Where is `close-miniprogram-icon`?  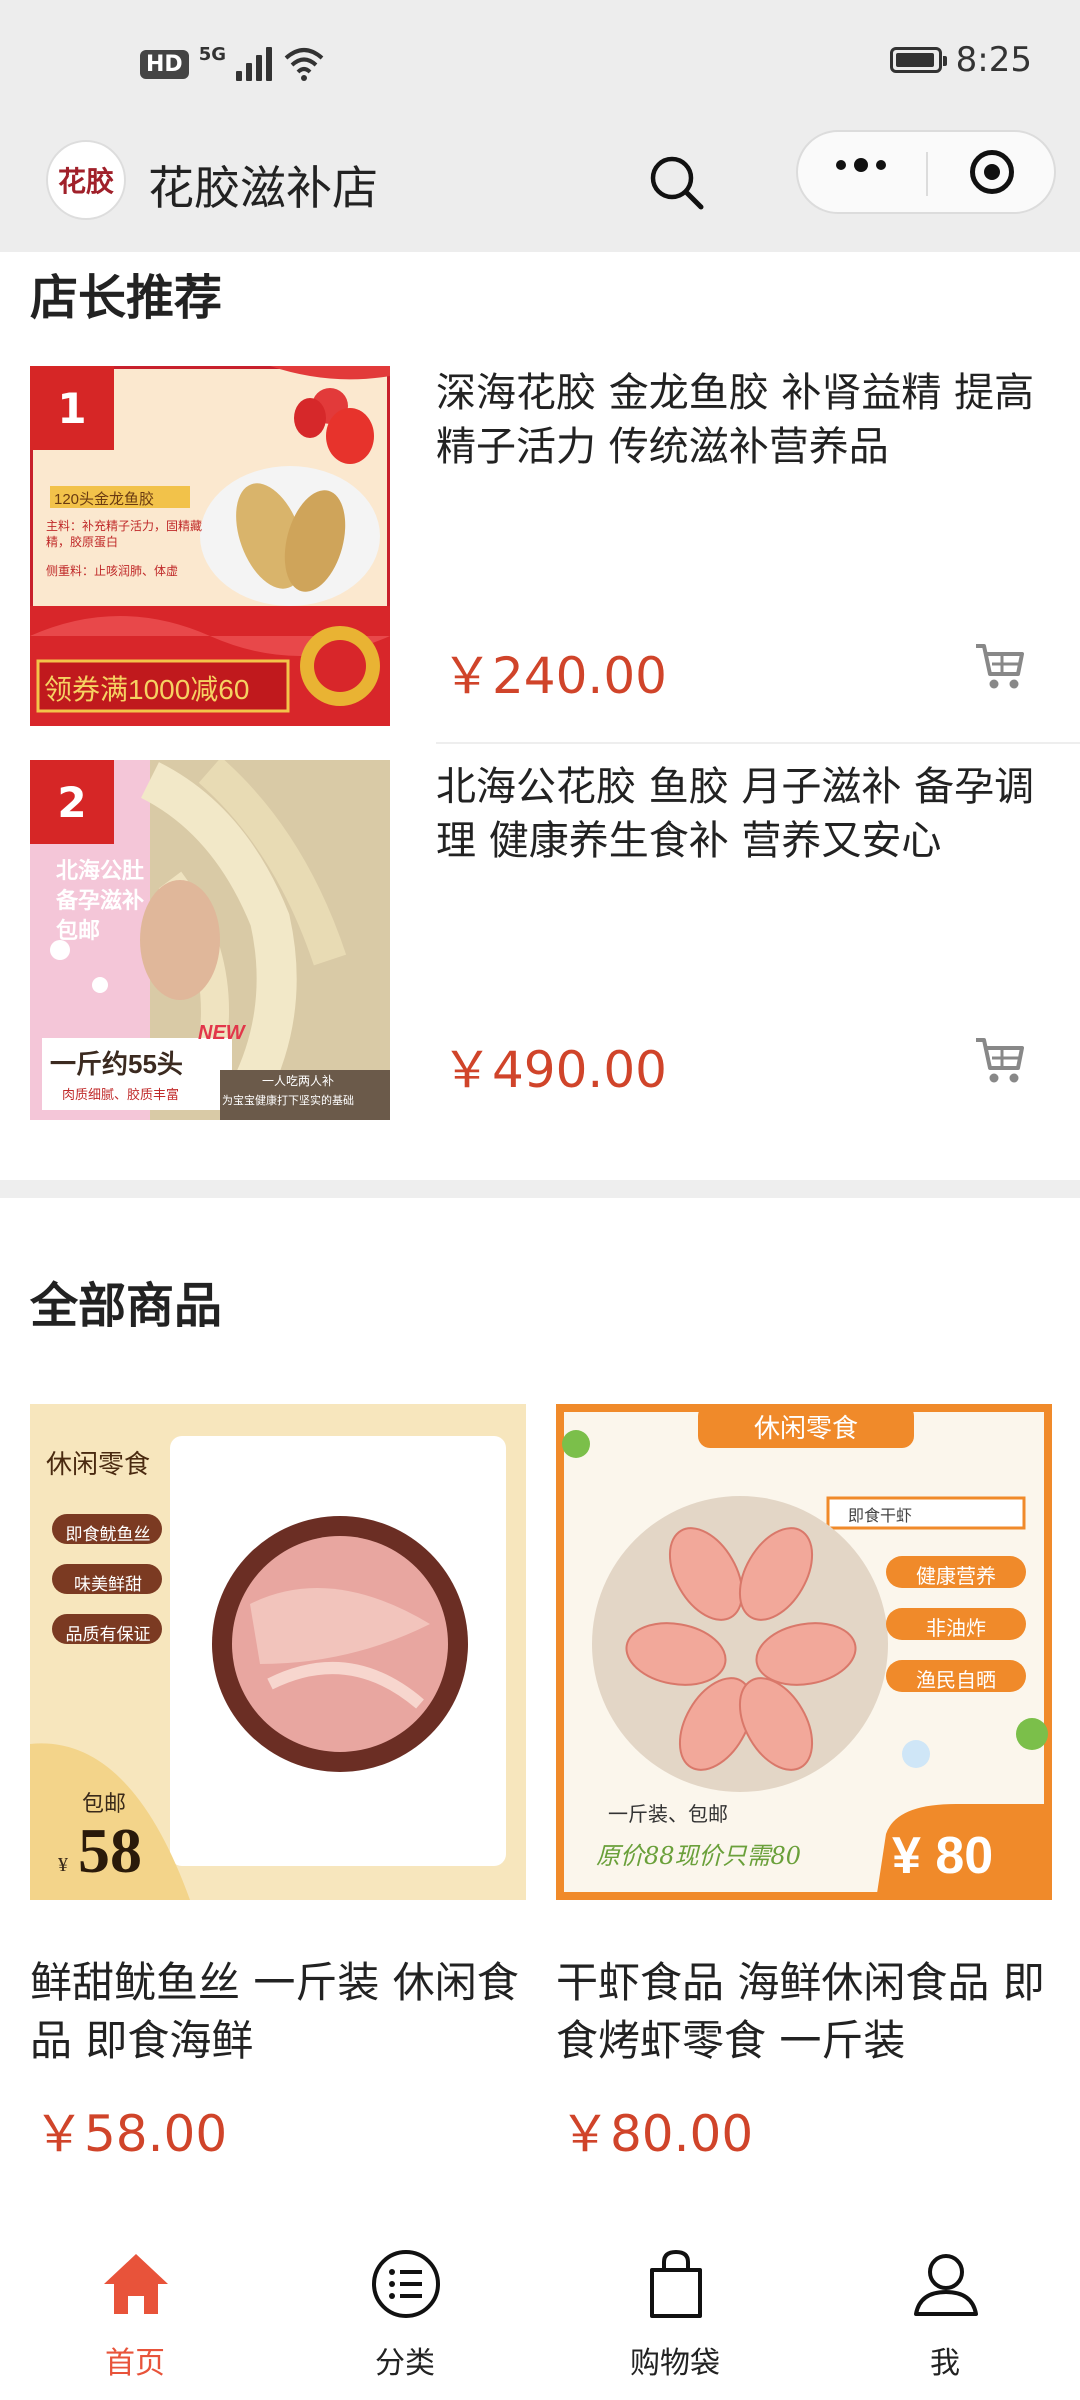 close-miniprogram-icon is located at coordinates (992, 172).